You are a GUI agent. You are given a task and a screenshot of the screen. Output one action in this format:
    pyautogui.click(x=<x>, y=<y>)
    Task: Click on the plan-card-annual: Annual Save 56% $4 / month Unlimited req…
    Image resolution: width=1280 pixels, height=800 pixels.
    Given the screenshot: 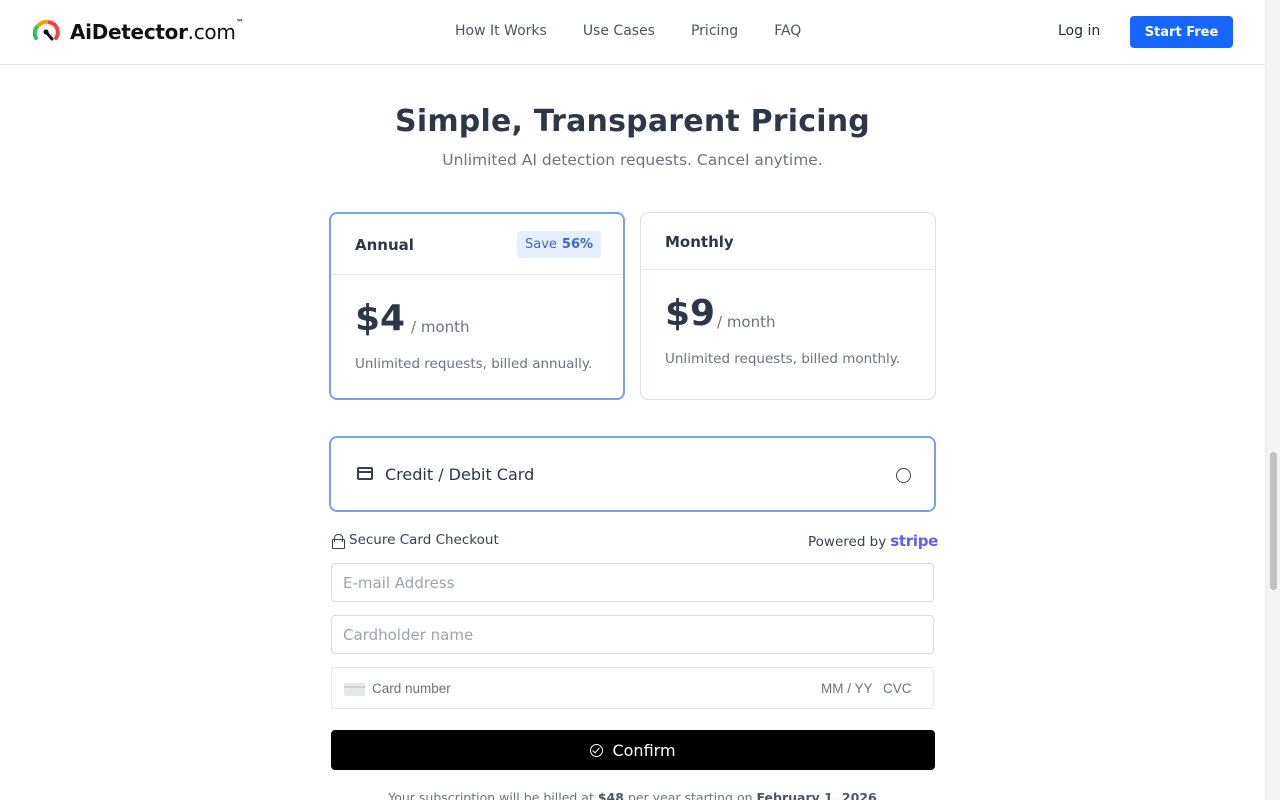 What is the action you would take?
    pyautogui.click(x=477, y=306)
    